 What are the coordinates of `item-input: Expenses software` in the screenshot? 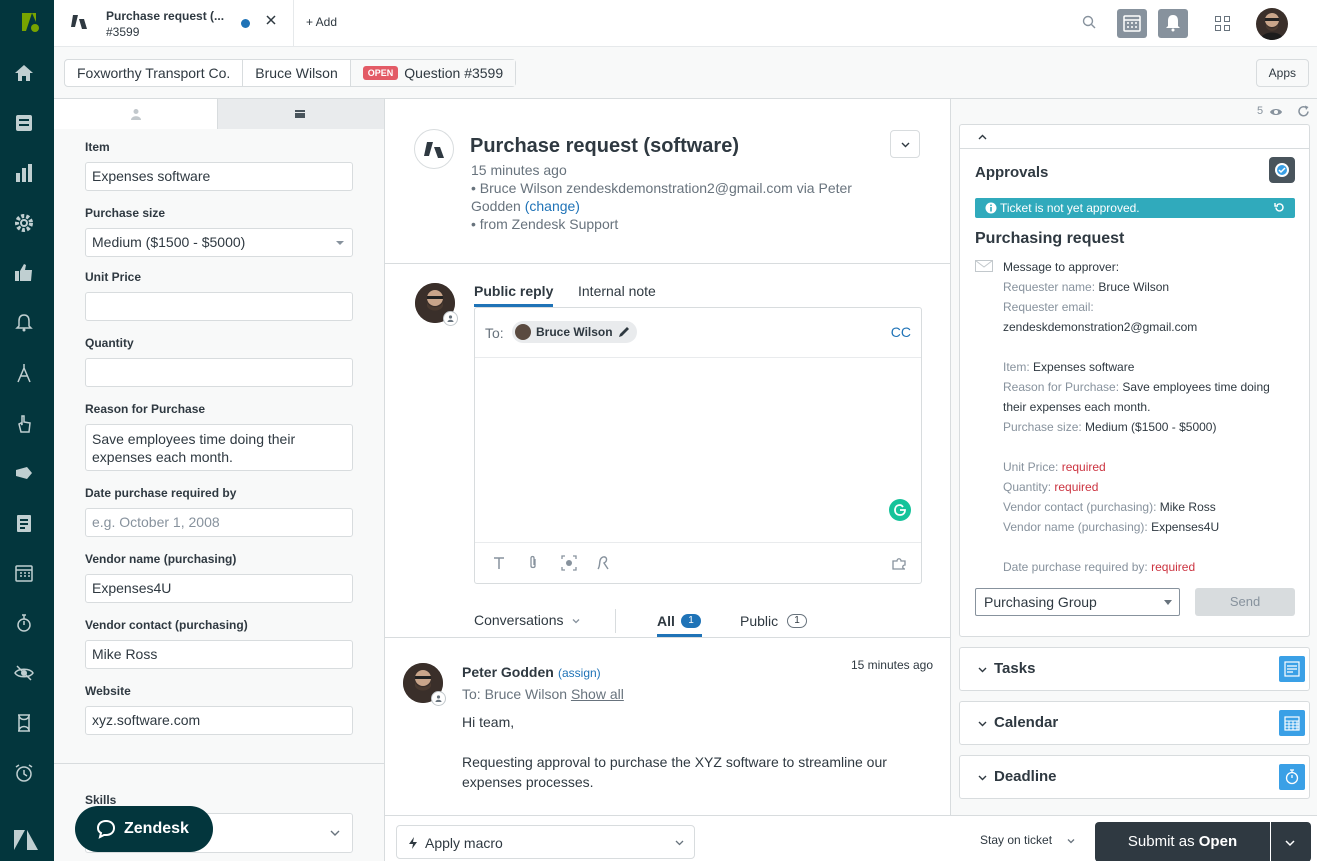 It's located at (219, 176).